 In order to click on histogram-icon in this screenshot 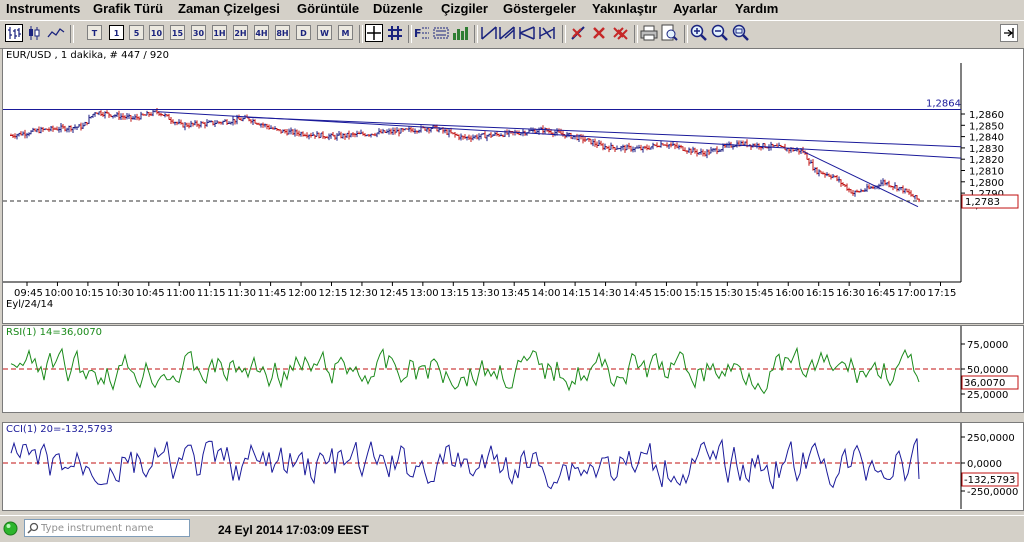, I will do `click(460, 33)`.